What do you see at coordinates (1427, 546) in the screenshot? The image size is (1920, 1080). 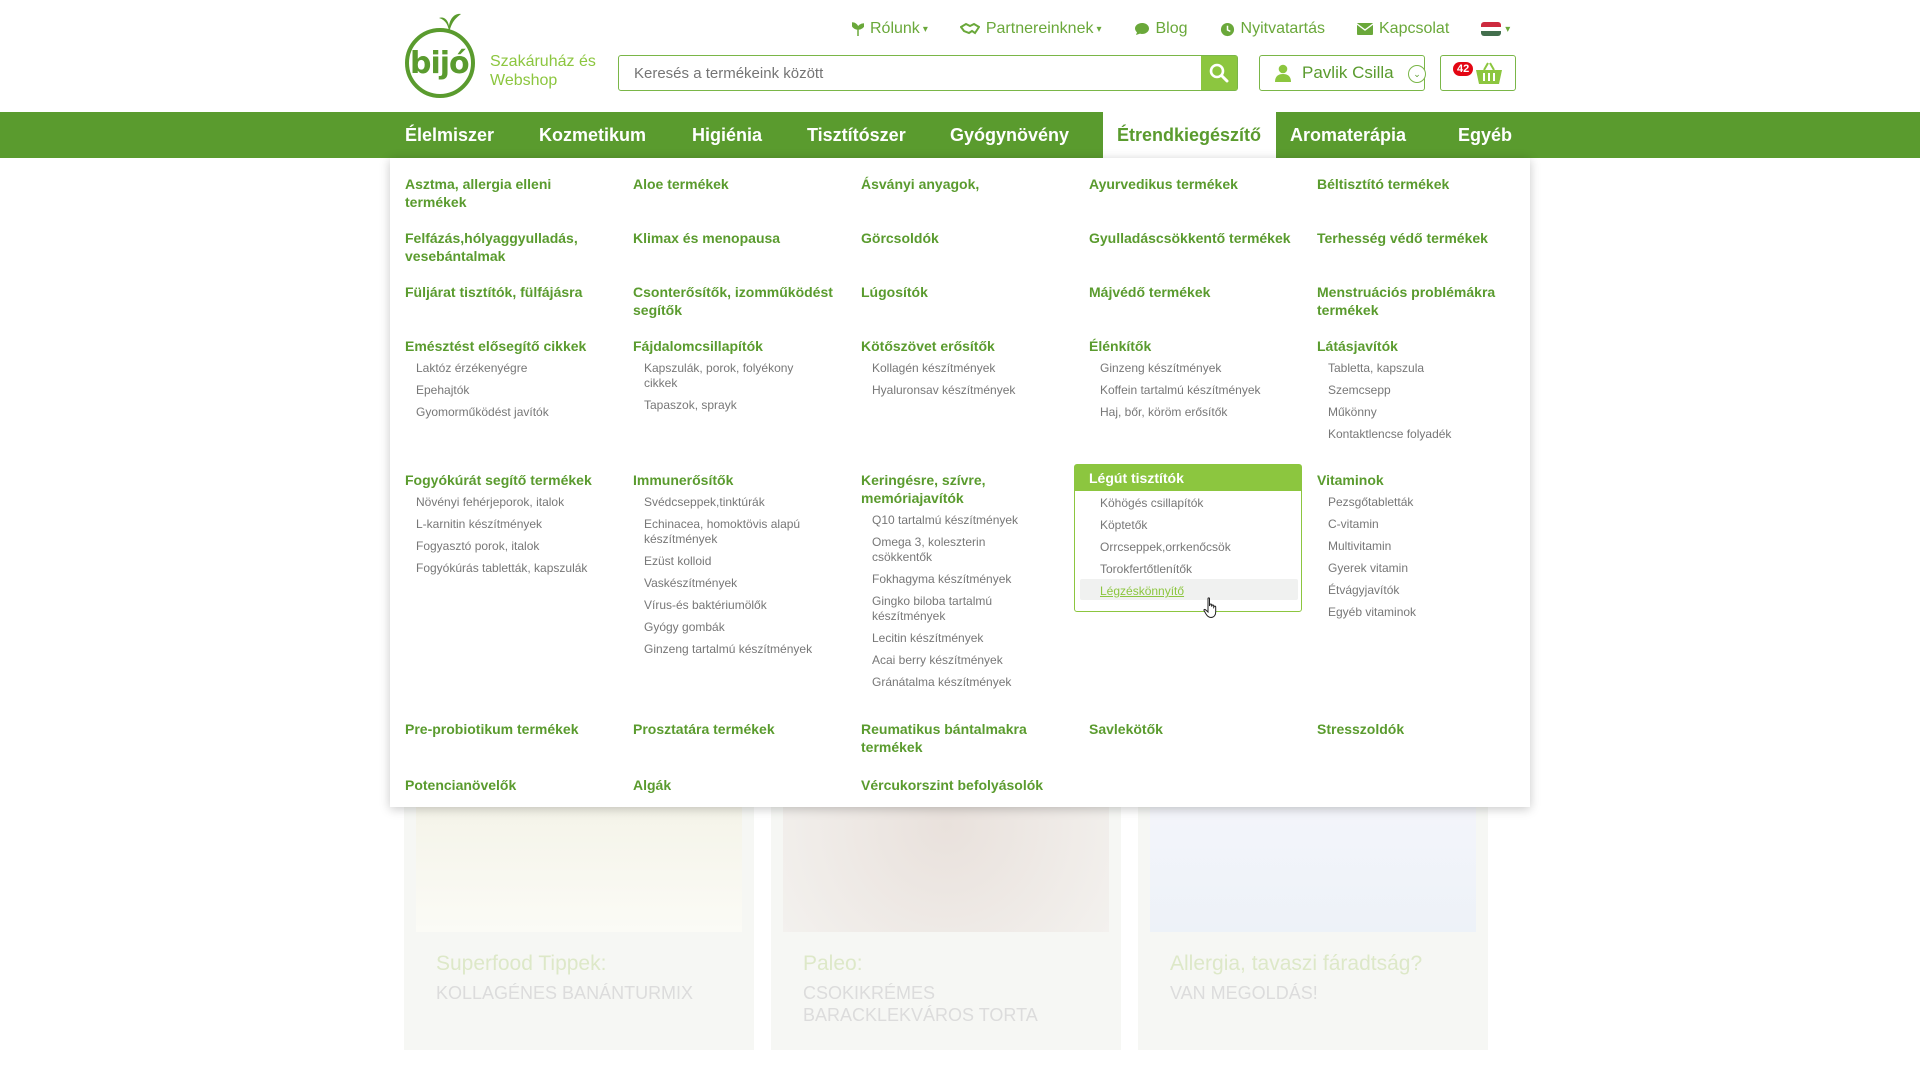 I see `subcategory-link: Multivitamin` at bounding box center [1427, 546].